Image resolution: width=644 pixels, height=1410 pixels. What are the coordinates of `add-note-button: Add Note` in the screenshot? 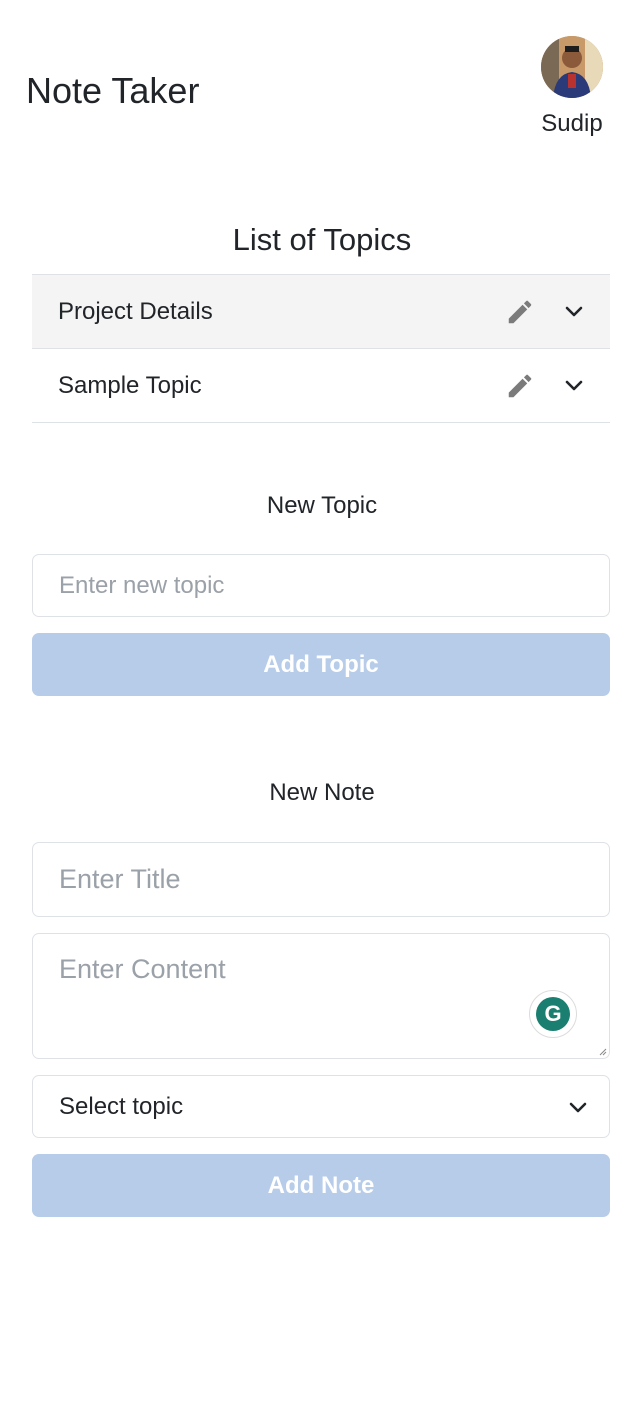 It's located at (321, 1185).